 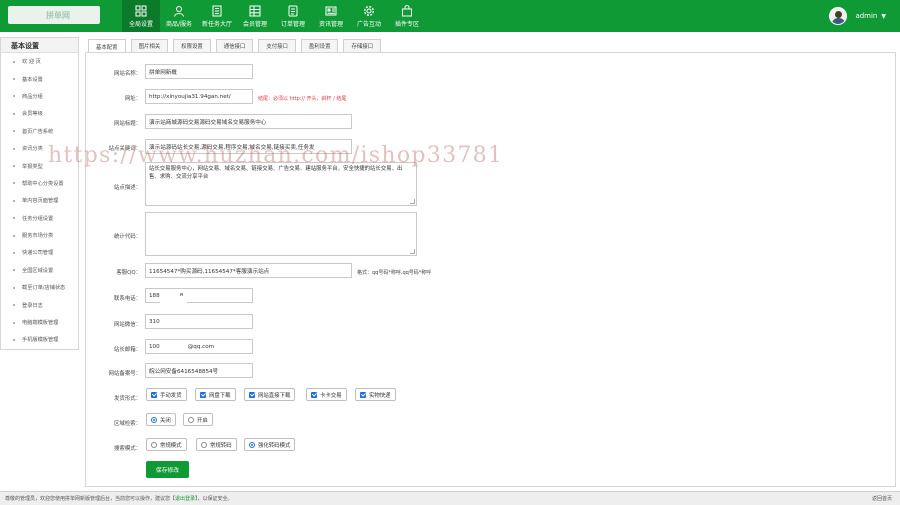 I want to click on qq-label: 客服QQ：, so click(x=128, y=273).